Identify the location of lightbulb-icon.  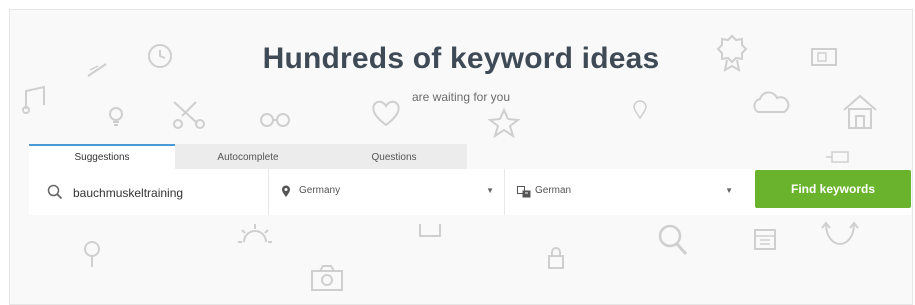
(116, 117).